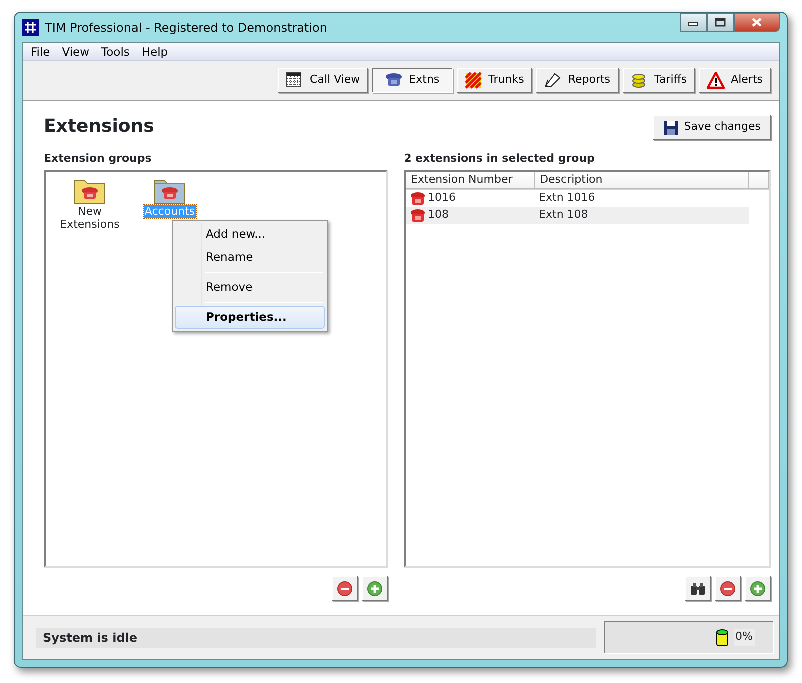 The image size is (802, 683). I want to click on menu-item: File, so click(40, 52).